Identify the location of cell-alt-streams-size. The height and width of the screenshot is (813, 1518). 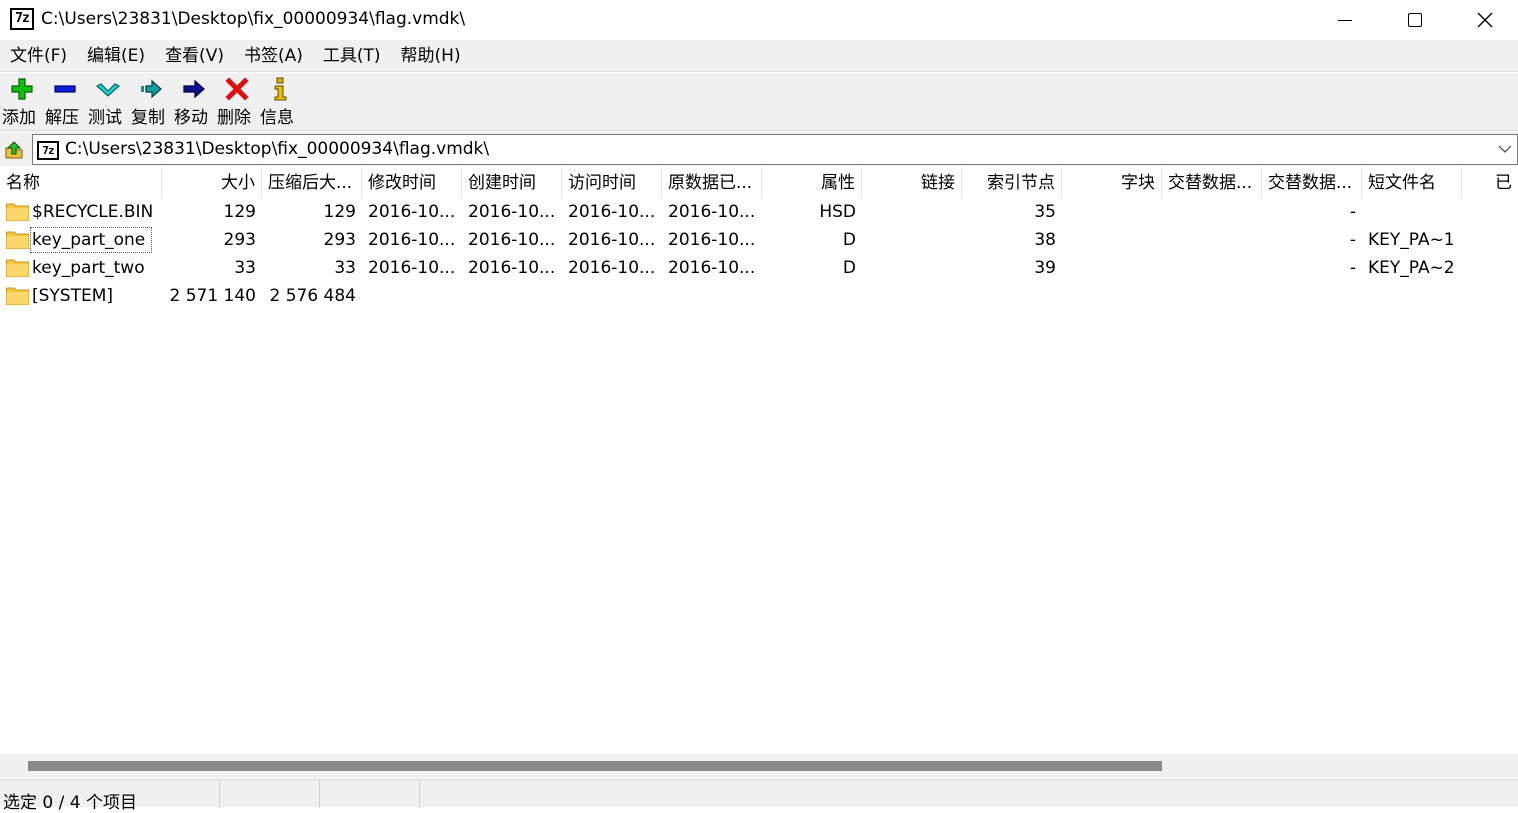
(1312, 296).